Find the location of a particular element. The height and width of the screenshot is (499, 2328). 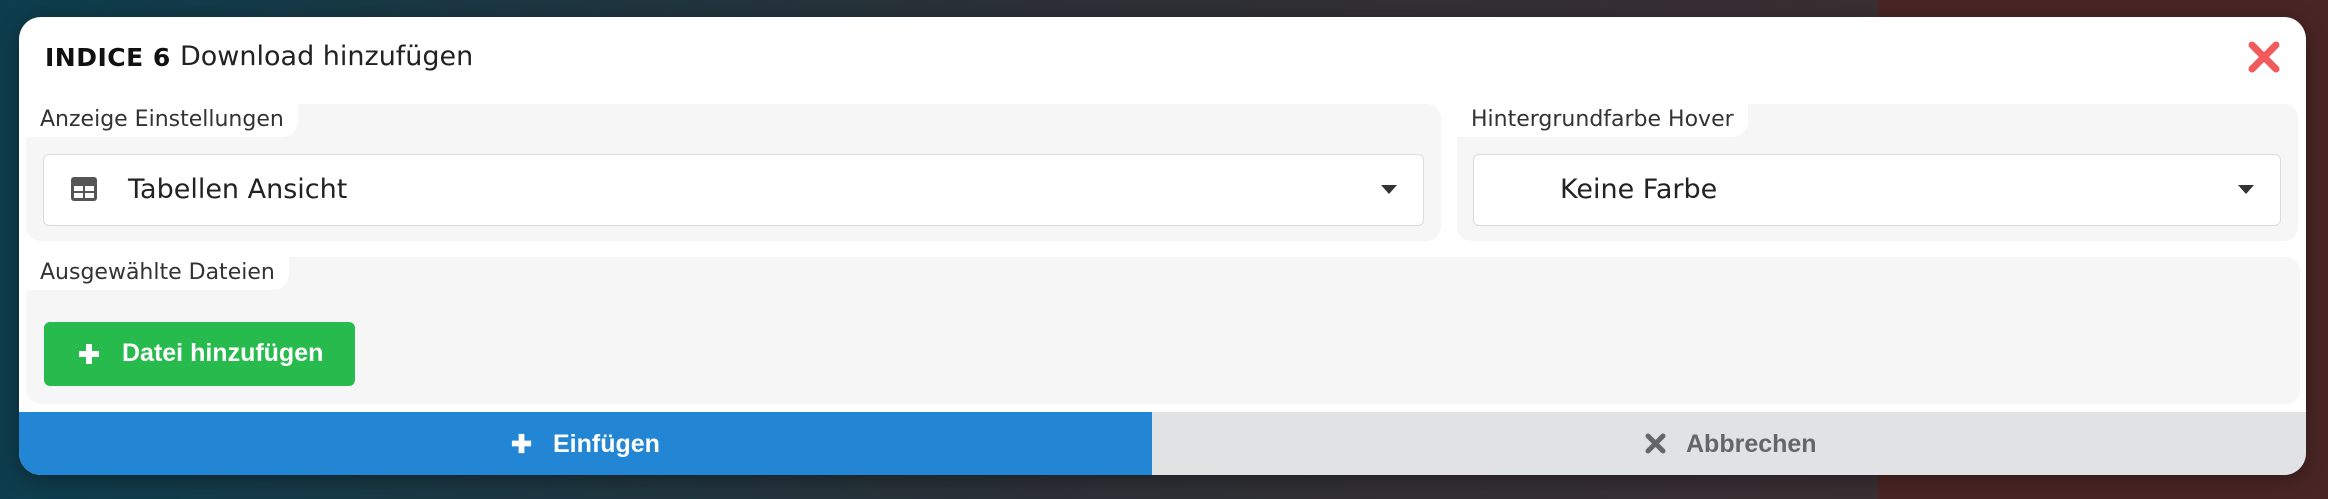

insert-button: Einfügen is located at coordinates (585, 443).